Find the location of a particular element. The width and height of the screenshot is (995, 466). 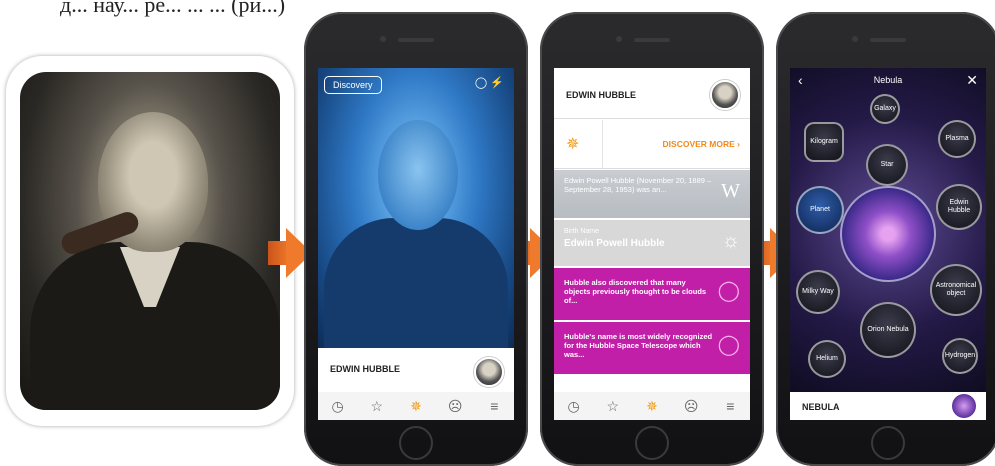

close-icon: ✕ is located at coordinates (972, 80).